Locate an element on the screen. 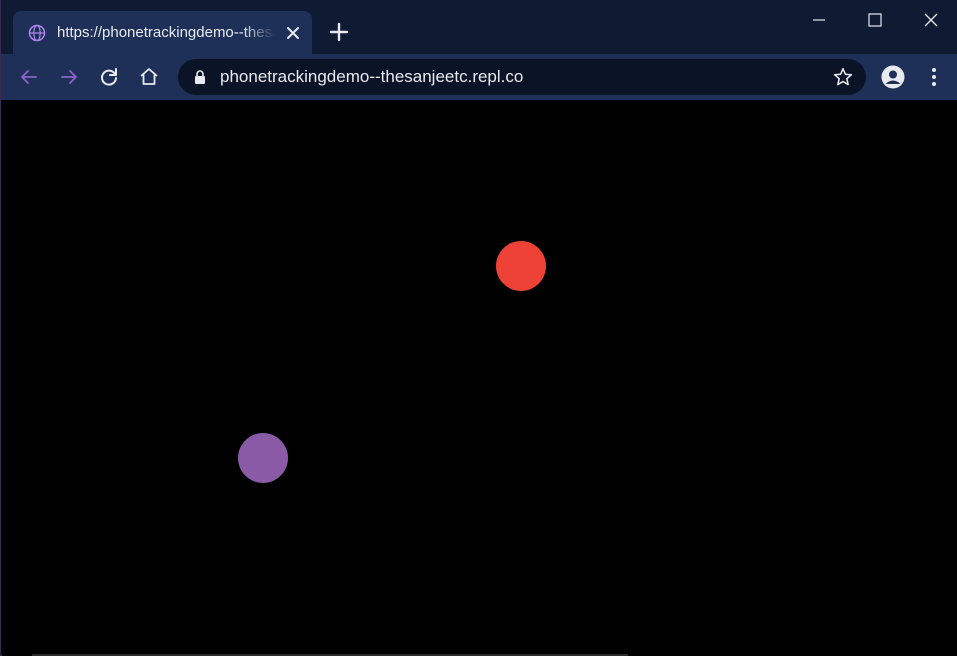 This screenshot has height=656, width=957. minimize-icon is located at coordinates (819, 20).